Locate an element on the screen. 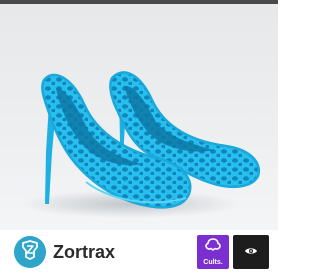 Image resolution: width=320 pixels, height=275 pixels. view-button is located at coordinates (251, 252).